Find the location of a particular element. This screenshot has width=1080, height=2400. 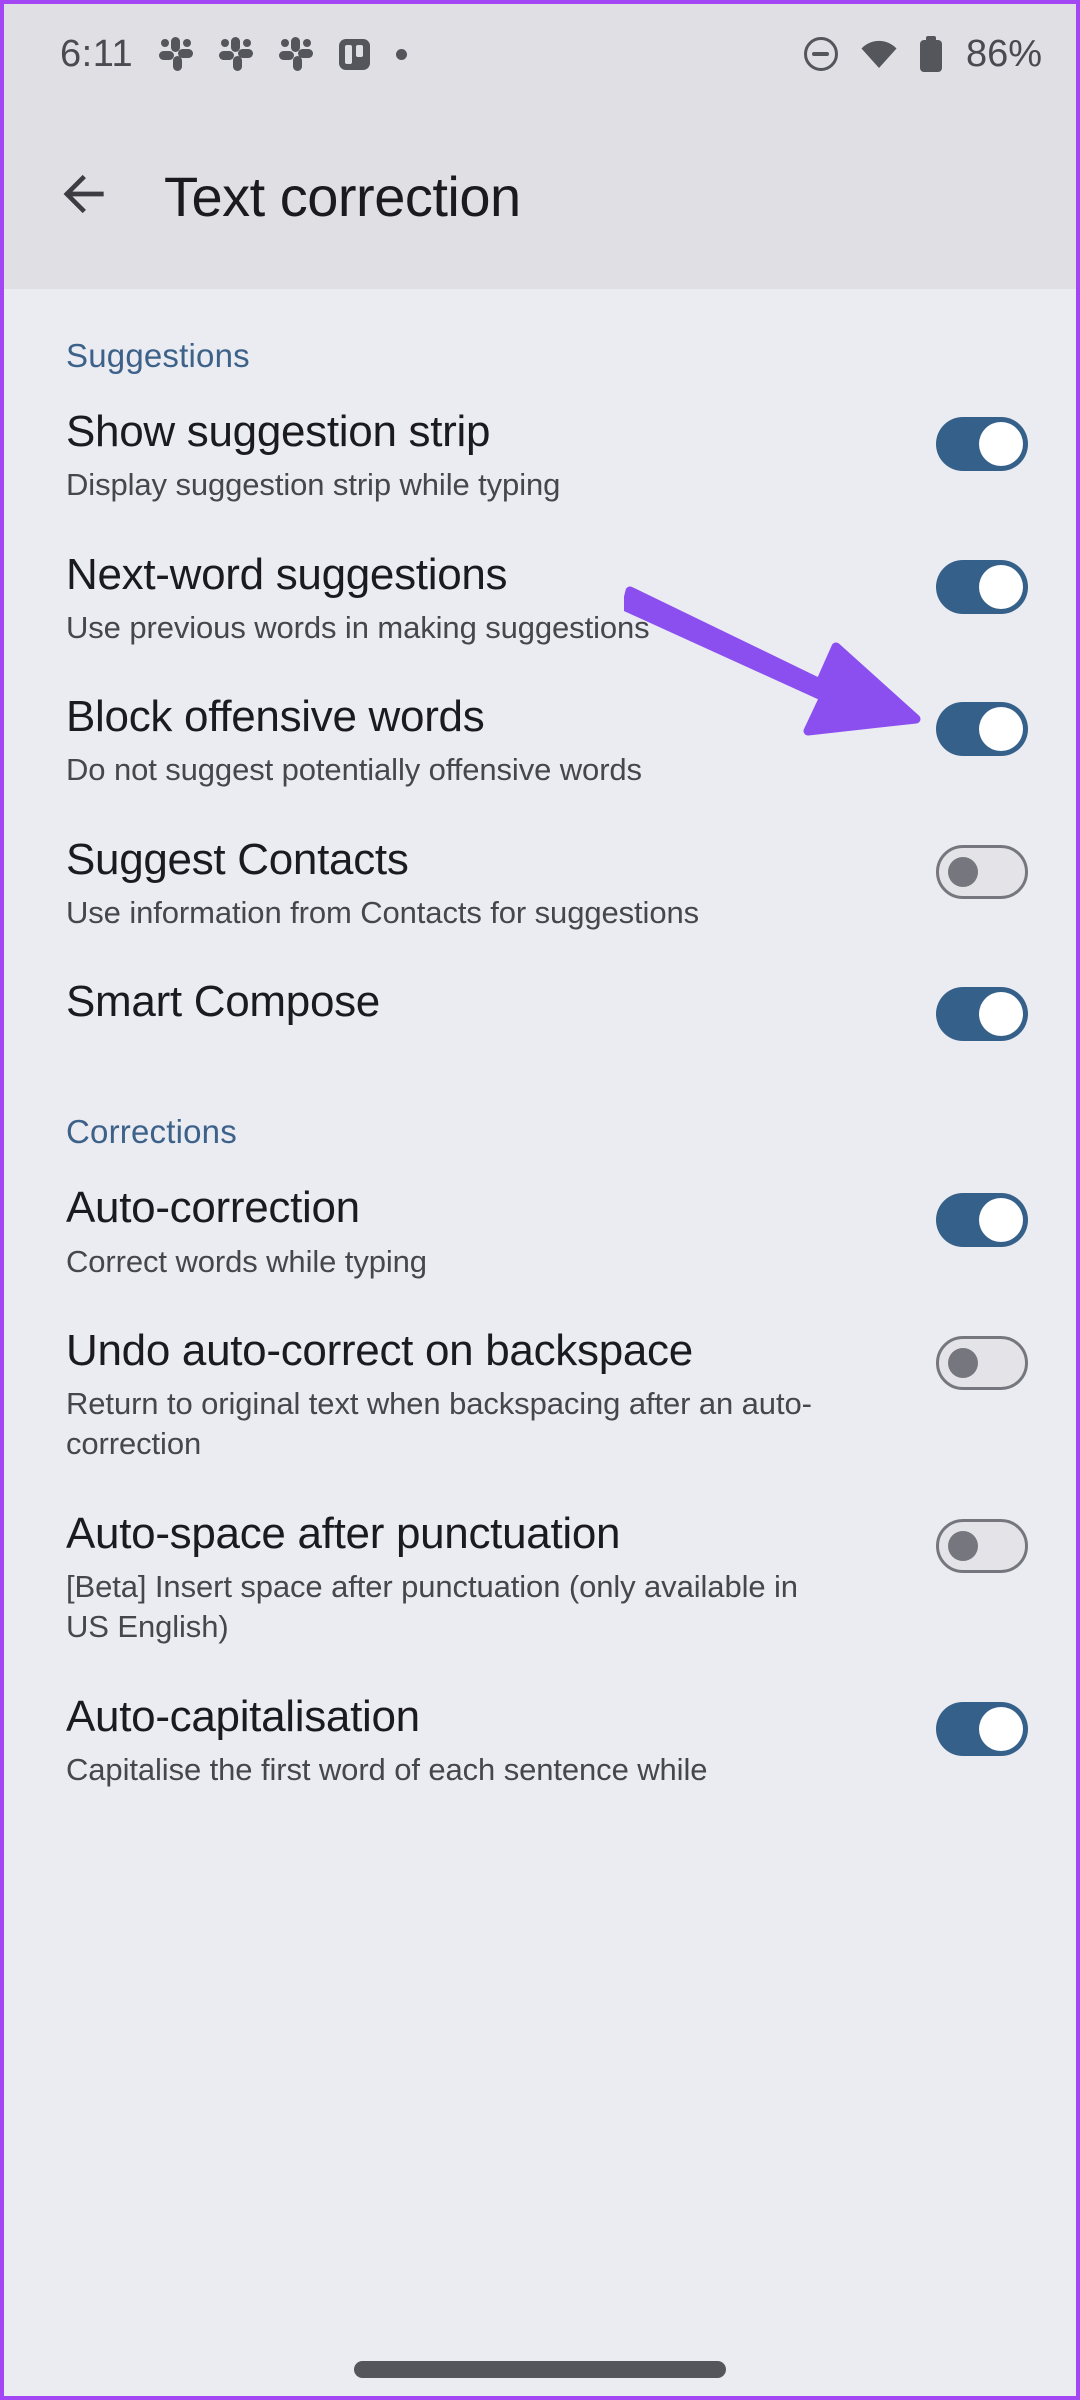

show-suggestion-strip-toggle is located at coordinates (982, 444).